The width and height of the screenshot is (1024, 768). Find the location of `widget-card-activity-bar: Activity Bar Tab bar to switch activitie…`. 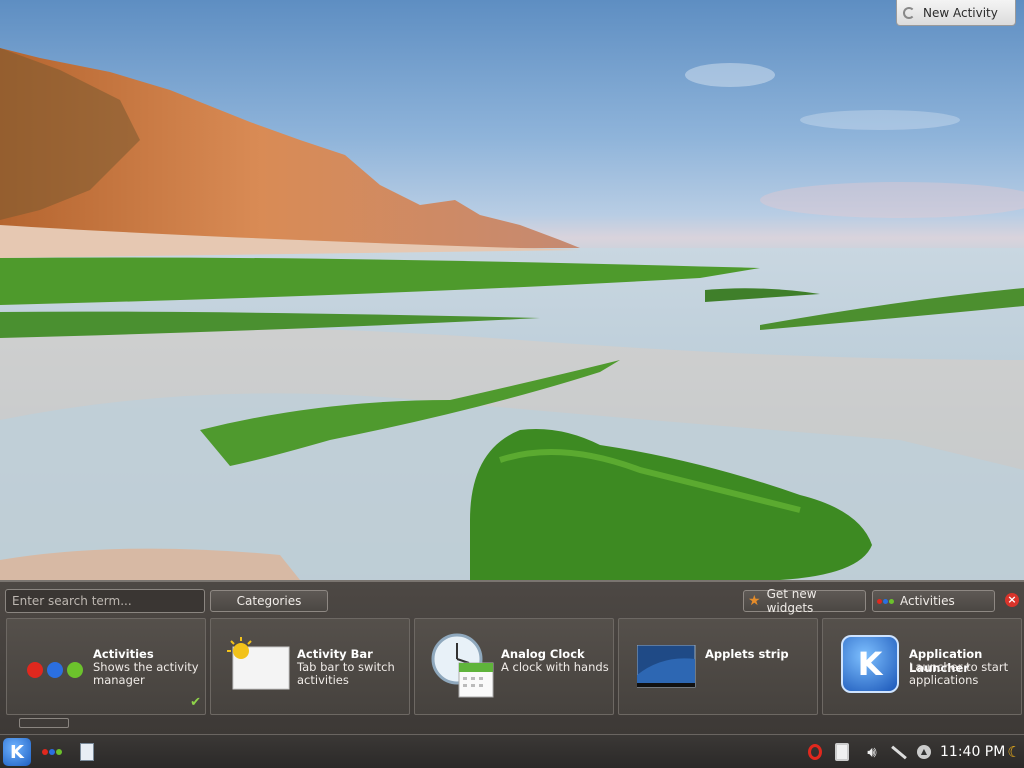

widget-card-activity-bar: Activity Bar Tab bar to switch activitie… is located at coordinates (310, 666).